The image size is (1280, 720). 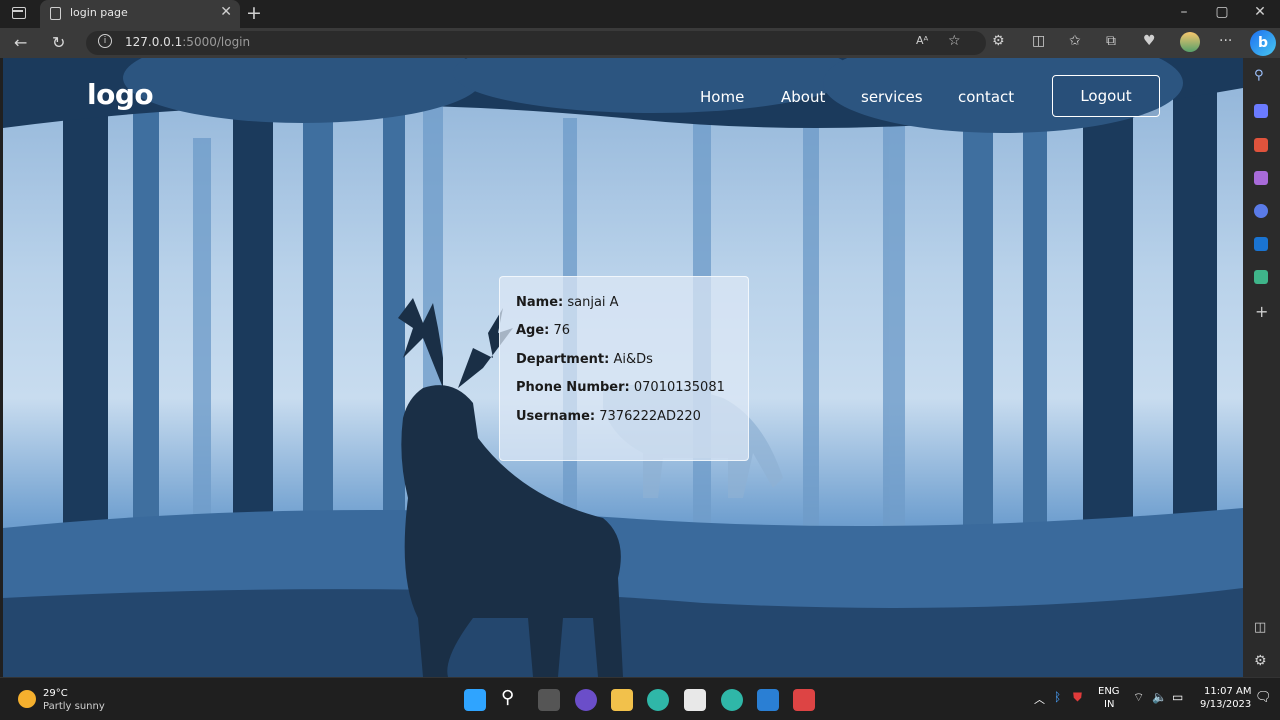 I want to click on name-label: Name:, so click(x=540, y=302).